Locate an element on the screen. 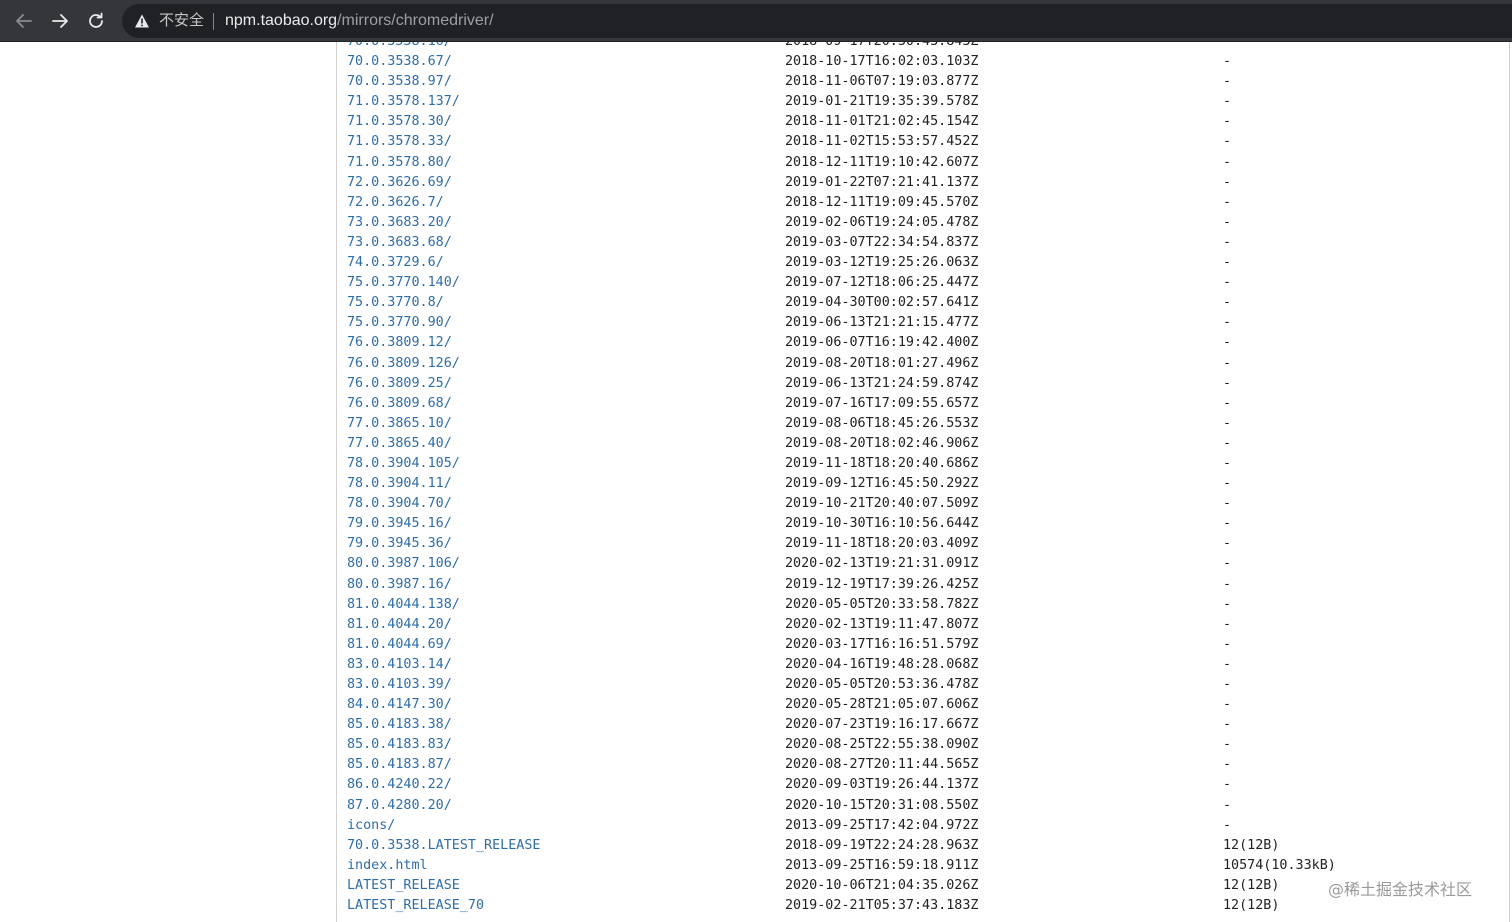 This screenshot has height=922, width=1512. back-button is located at coordinates (24, 21).